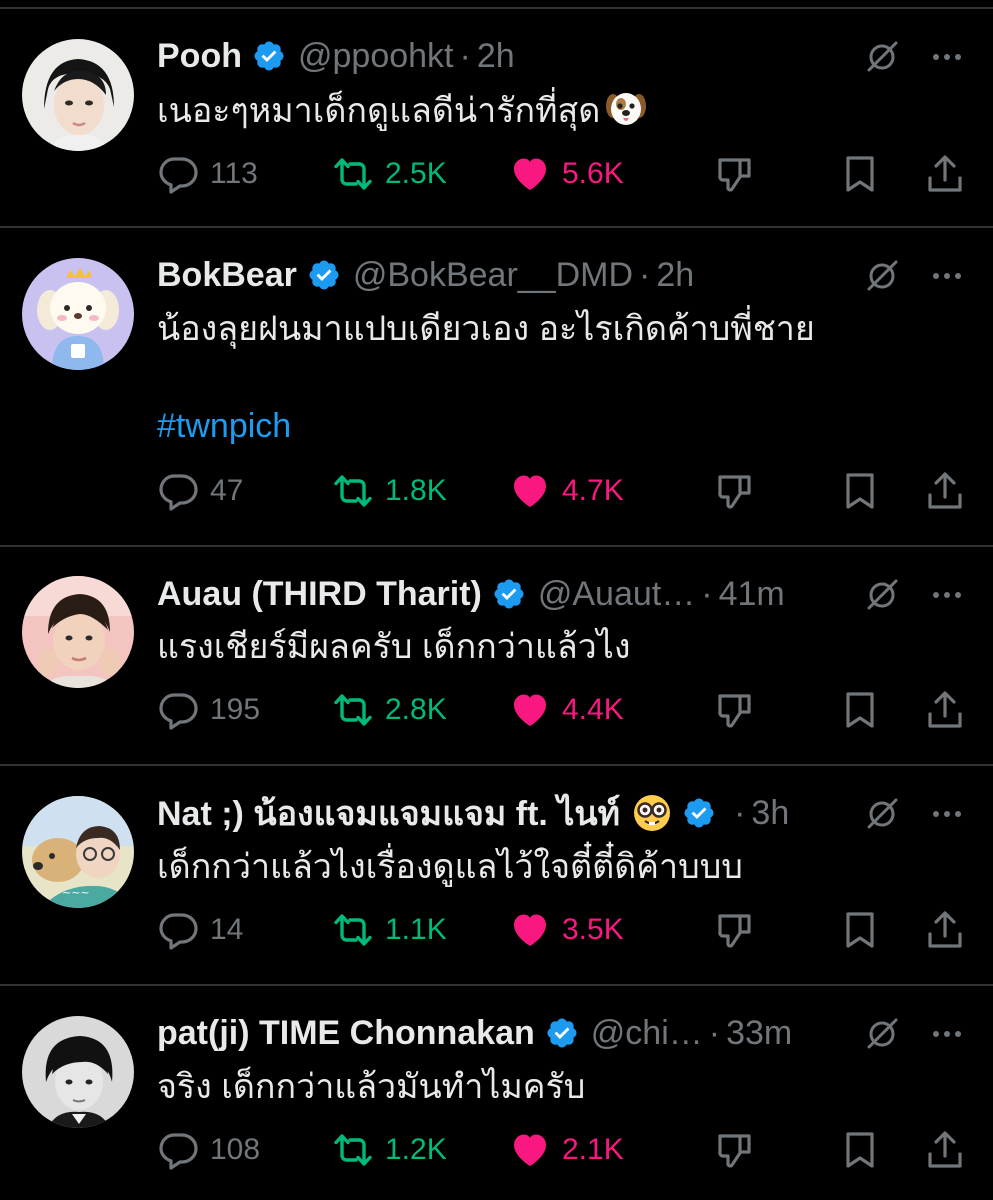 The image size is (993, 1200). Describe the element at coordinates (199, 56) in the screenshot. I see `display-name: Pooh` at that location.